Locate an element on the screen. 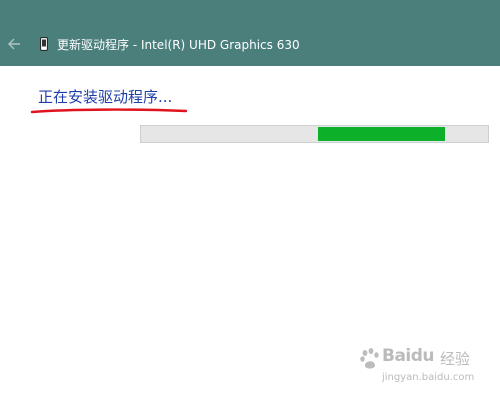 The height and width of the screenshot is (400, 500). paw-logo-icon is located at coordinates (369, 358).